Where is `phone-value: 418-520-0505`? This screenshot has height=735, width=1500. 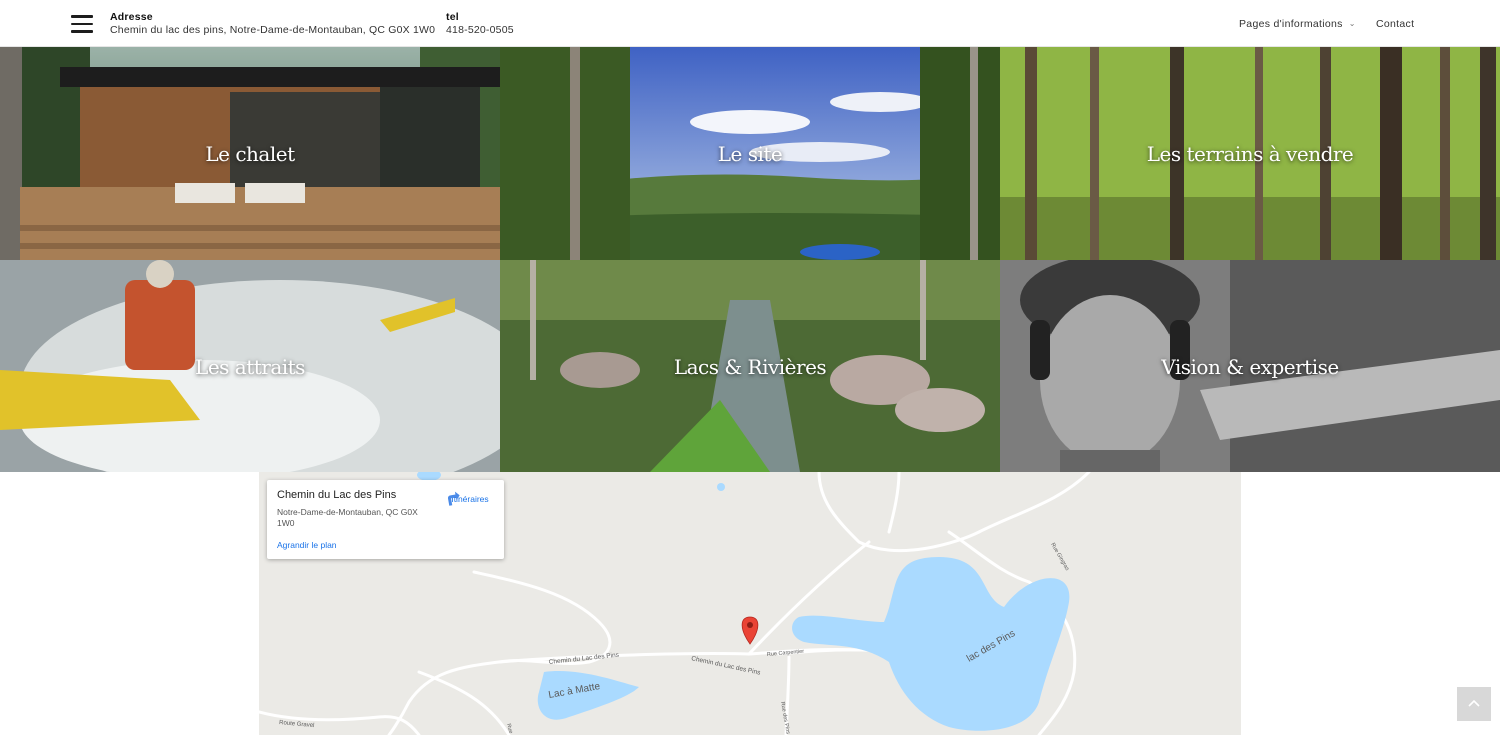 phone-value: 418-520-0505 is located at coordinates (480, 30).